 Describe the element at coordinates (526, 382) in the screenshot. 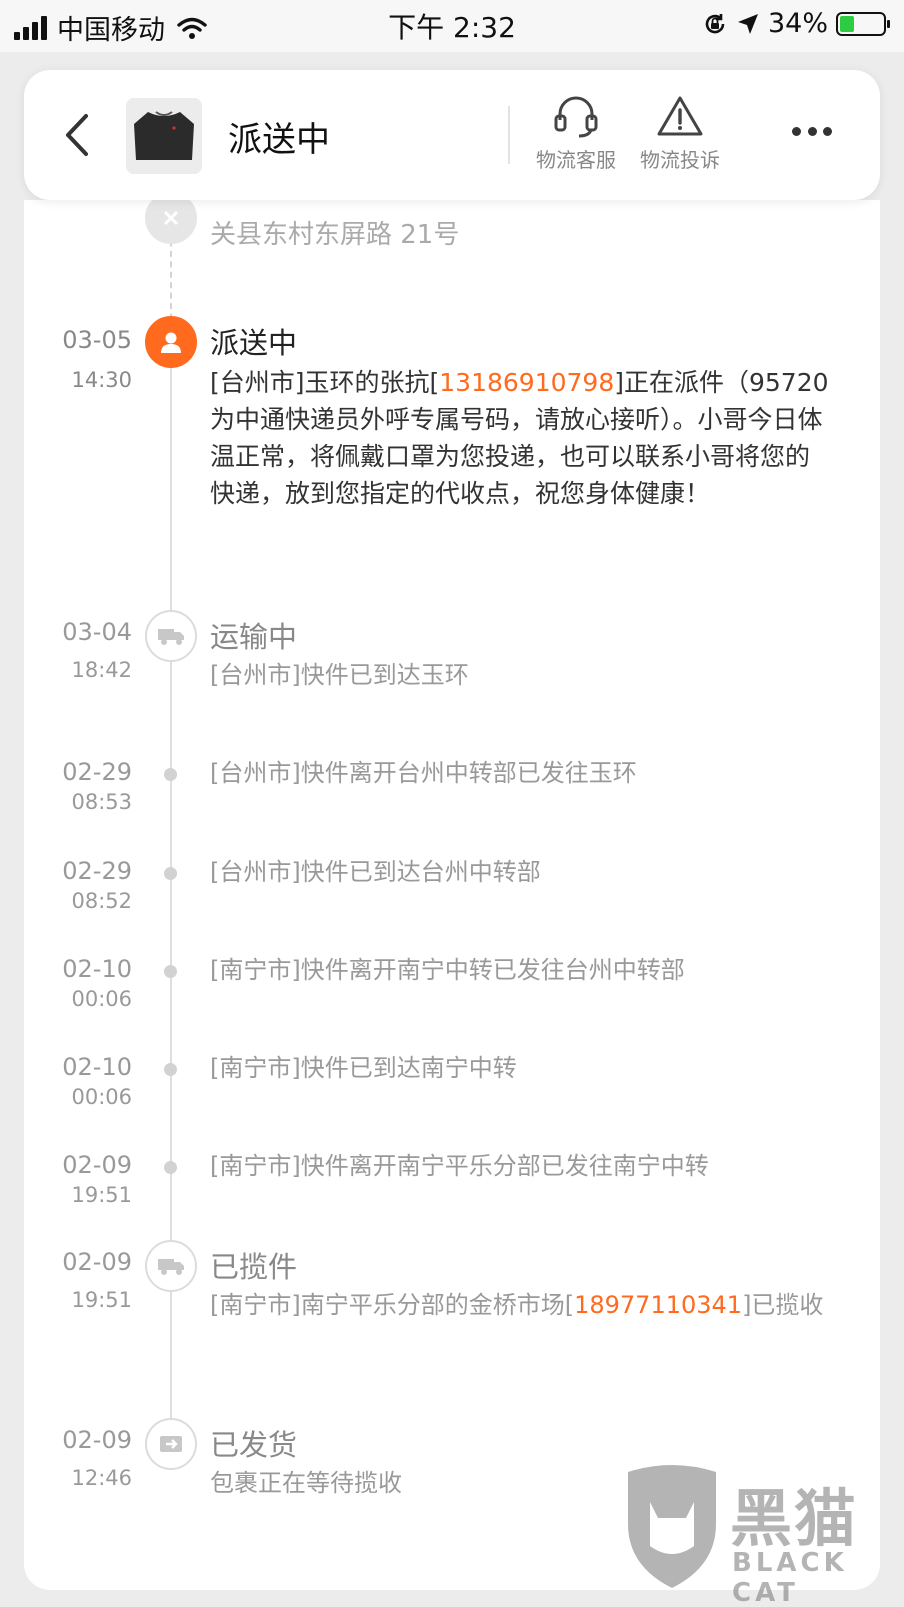

I see `courier-phone-link: 13186910798` at that location.